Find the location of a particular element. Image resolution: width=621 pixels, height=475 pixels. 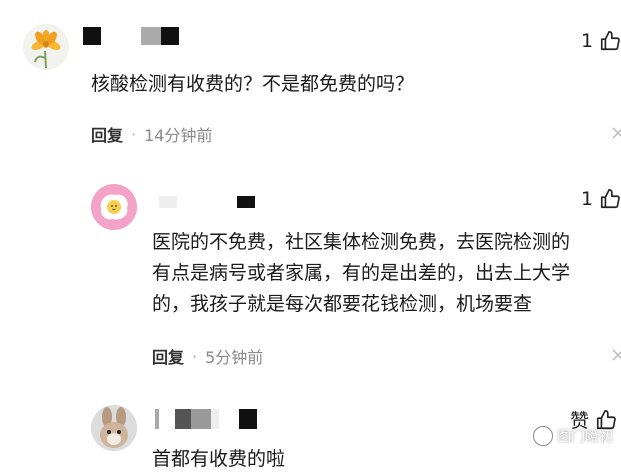

avatar-rabbit is located at coordinates (114, 428).